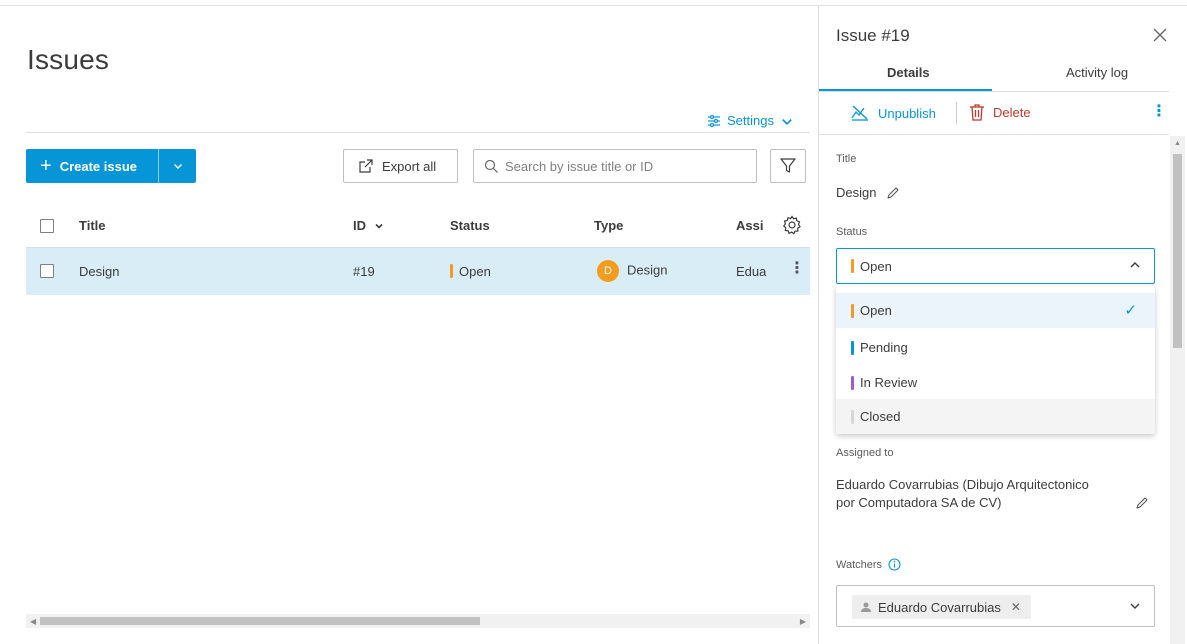 Image resolution: width=1187 pixels, height=644 pixels. Describe the element at coordinates (907, 113) in the screenshot. I see `unpublish-label: Unpublish` at that location.